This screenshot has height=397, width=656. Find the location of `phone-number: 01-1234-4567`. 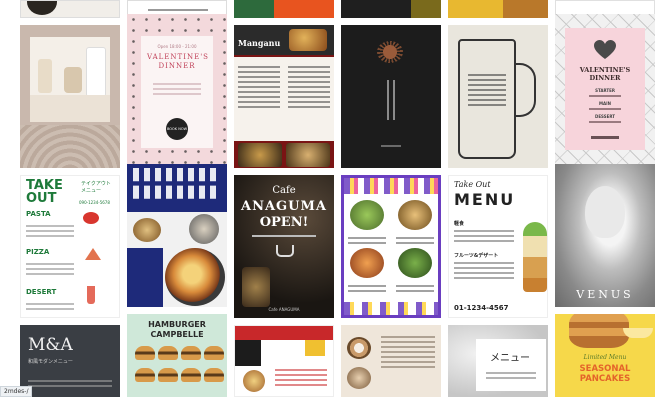

phone-number: 01-1234-4567 is located at coordinates (481, 308).